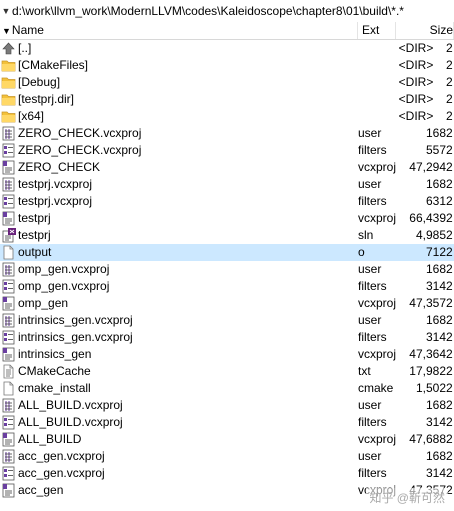 The image size is (454, 511). I want to click on file-row: testprj vcxproj 66,439 2, so click(227, 218).